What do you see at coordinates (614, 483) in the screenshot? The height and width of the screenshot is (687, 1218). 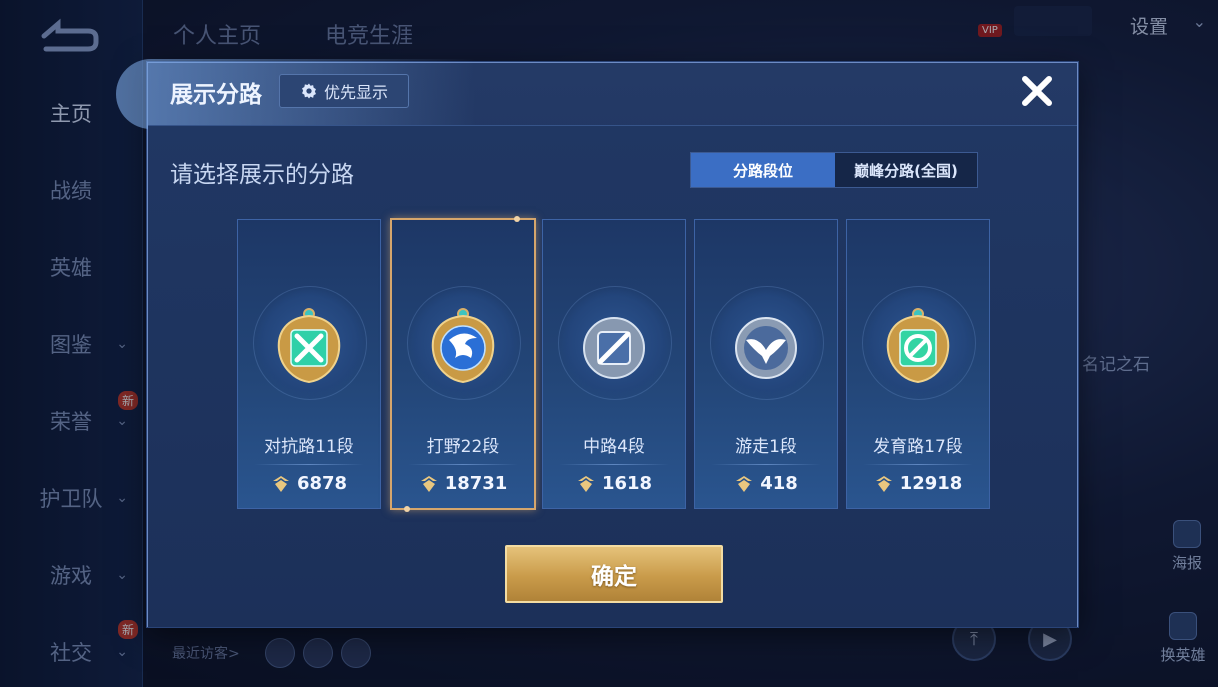 I see `lane-score: 1618` at bounding box center [614, 483].